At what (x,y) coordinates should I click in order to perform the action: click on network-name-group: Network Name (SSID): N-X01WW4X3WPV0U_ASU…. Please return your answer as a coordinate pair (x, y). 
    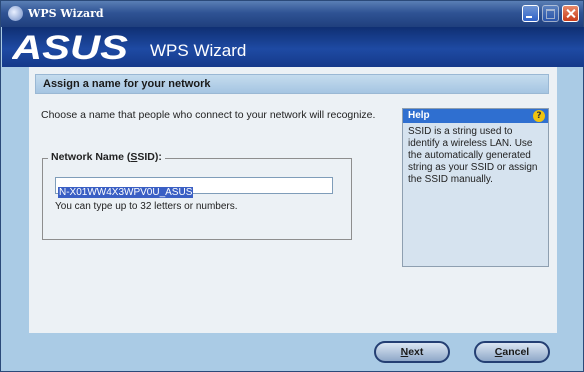
    Looking at the image, I should click on (197, 195).